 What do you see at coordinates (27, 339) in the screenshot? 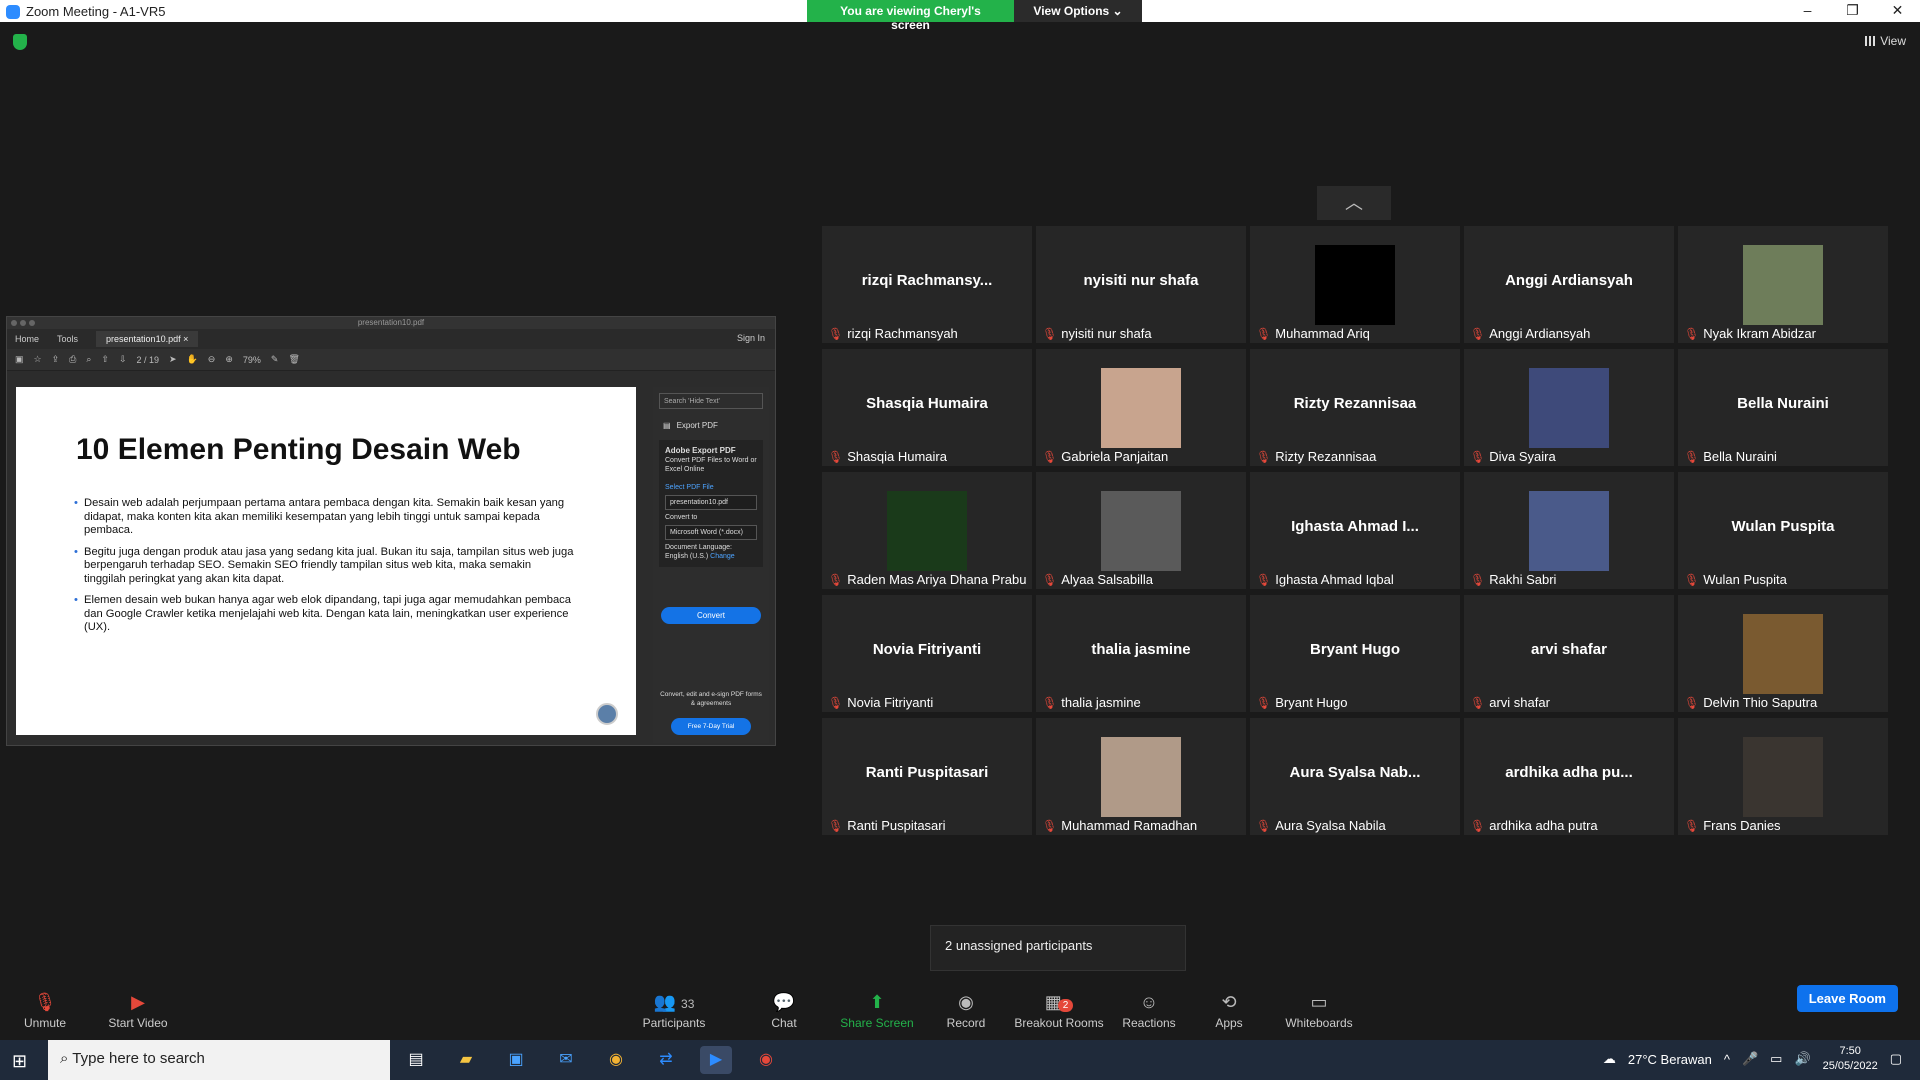
I see `tab-home: Home` at bounding box center [27, 339].